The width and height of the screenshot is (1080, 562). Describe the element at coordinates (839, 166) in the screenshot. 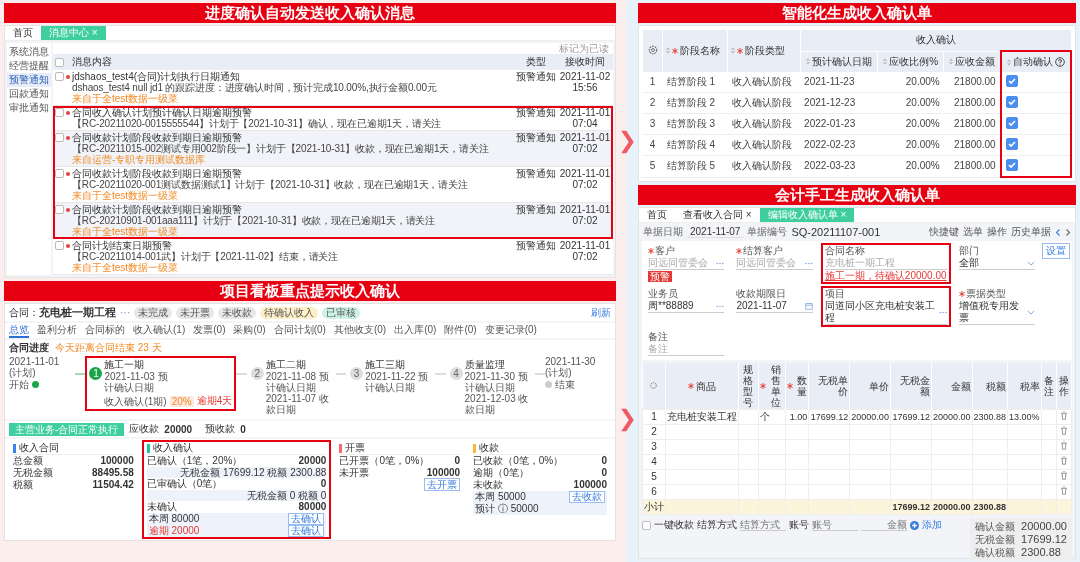

I see `table-cell: 2022-03-23` at that location.